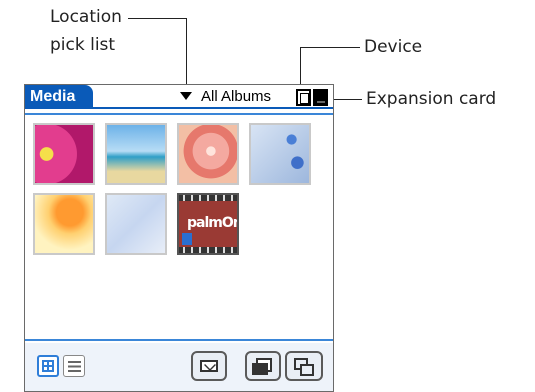 The width and height of the screenshot is (535, 392). What do you see at coordinates (179, 114) in the screenshot?
I see `top-divider` at bounding box center [179, 114].